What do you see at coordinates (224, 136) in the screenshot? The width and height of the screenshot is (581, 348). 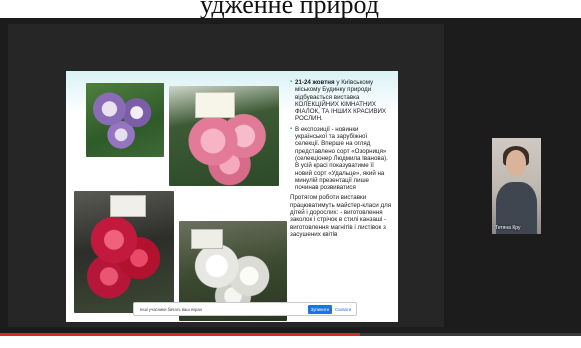 I see `violet-photo-pink` at bounding box center [224, 136].